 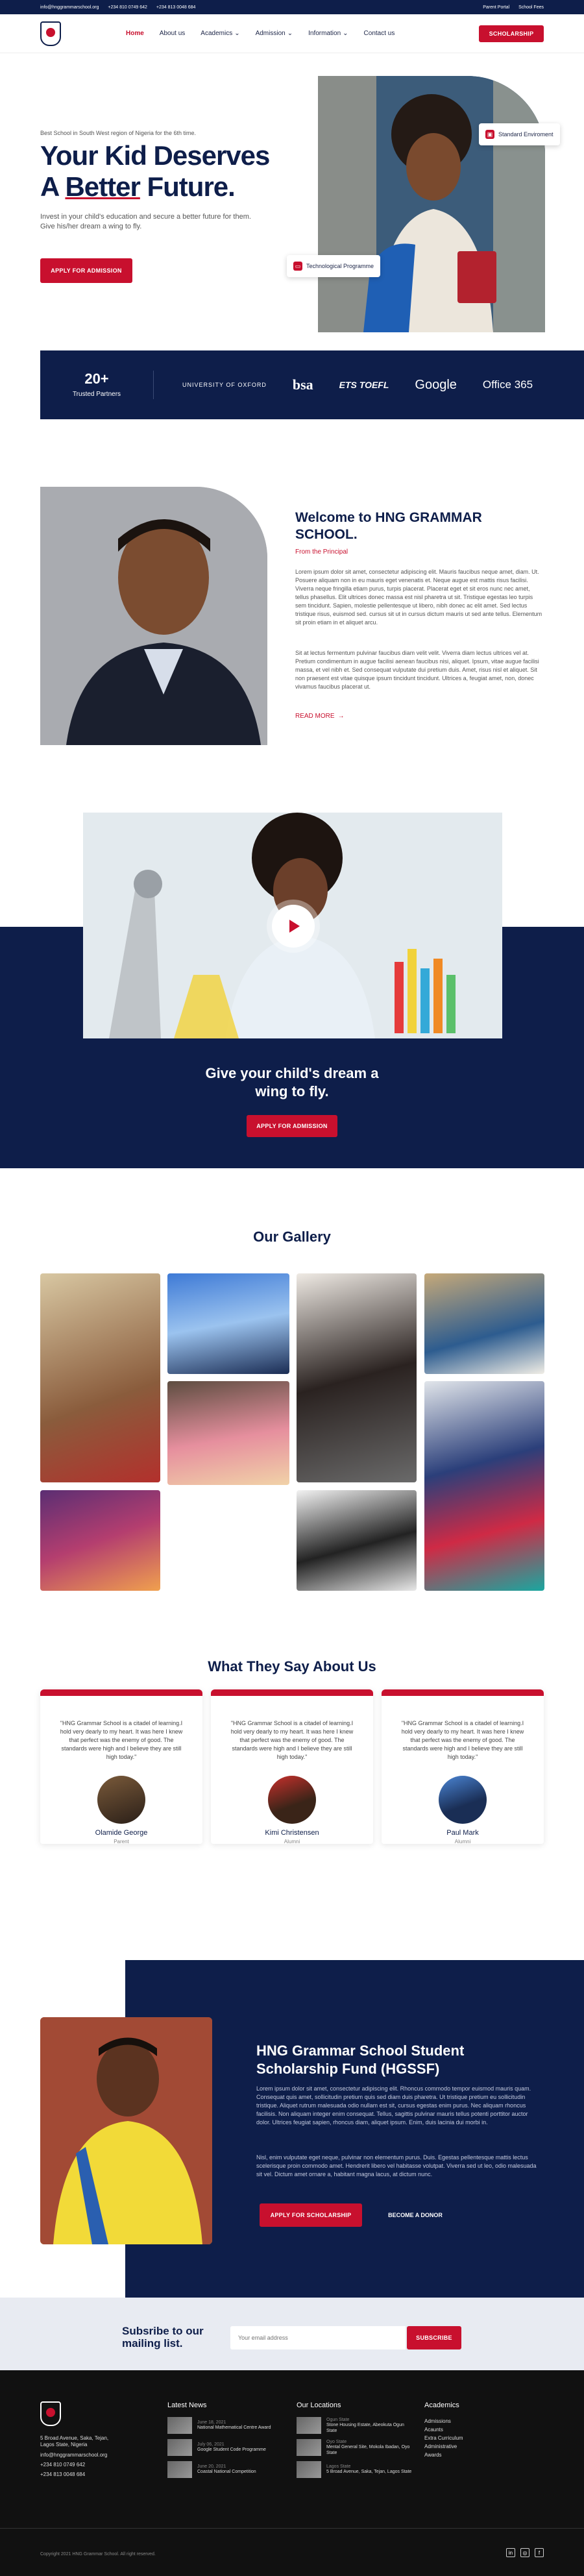 I want to click on nav-item-about: About us, so click(x=172, y=33).